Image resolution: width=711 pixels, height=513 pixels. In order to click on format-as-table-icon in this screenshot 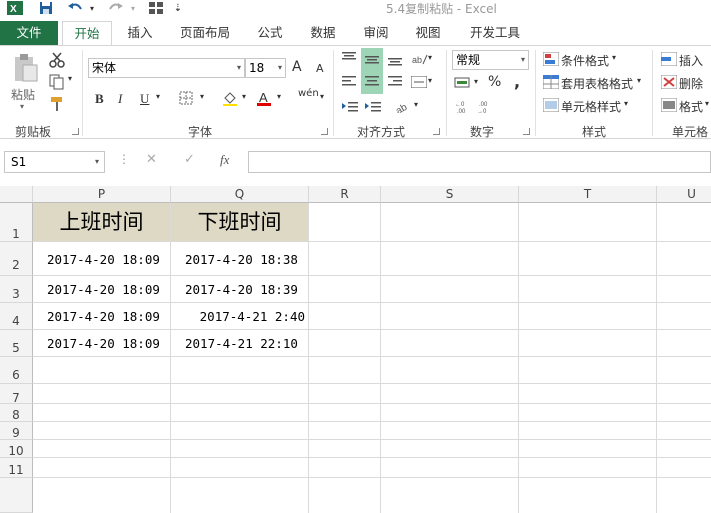, I will do `click(551, 82)`.